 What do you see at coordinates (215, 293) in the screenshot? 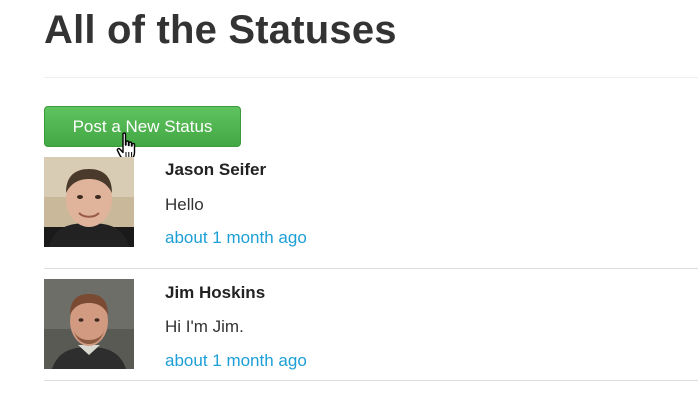
I see `status-author-name: Jim Hoskins` at bounding box center [215, 293].